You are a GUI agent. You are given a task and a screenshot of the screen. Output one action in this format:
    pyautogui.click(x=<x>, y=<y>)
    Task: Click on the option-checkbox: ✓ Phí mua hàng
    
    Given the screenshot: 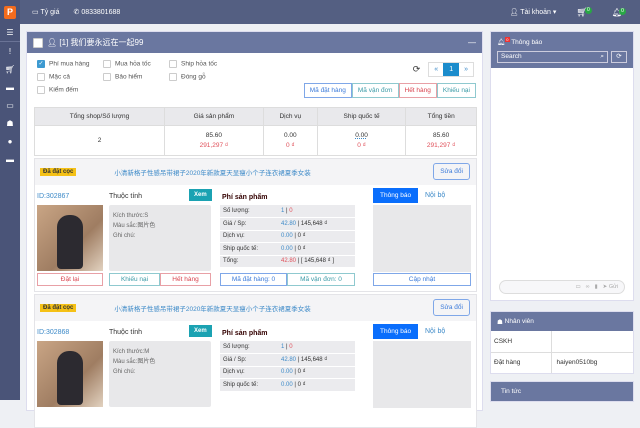 What is the action you would take?
    pyautogui.click(x=70, y=64)
    